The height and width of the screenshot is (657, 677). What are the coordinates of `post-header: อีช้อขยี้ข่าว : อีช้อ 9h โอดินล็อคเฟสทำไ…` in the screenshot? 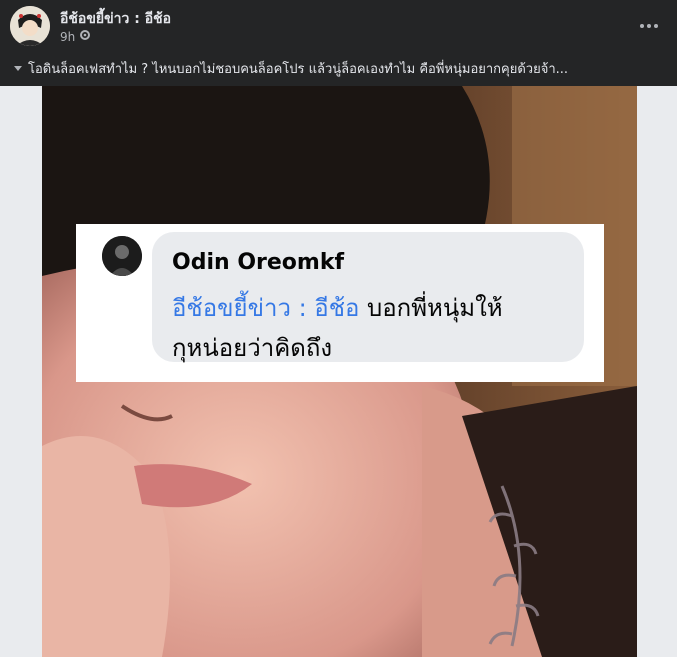 It's located at (338, 43).